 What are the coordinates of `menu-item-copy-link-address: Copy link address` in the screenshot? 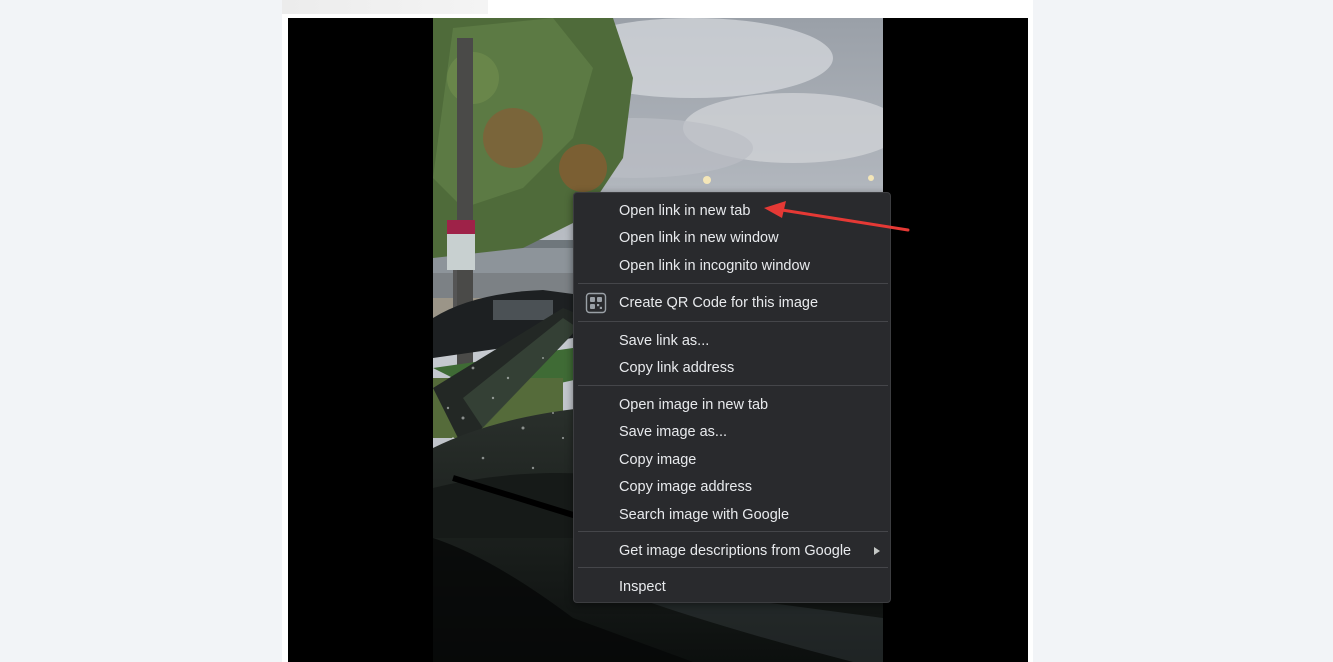 It's located at (732, 368).